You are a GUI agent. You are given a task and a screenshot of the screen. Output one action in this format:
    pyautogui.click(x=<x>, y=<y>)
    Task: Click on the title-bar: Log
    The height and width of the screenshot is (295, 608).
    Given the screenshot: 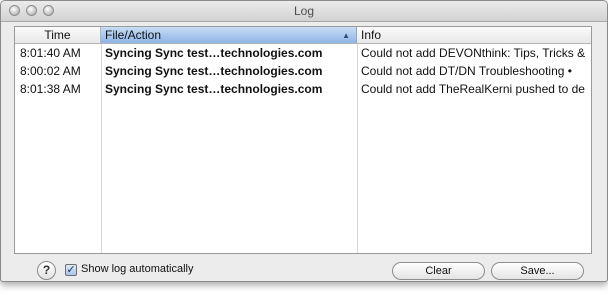 What is the action you would take?
    pyautogui.click(x=304, y=11)
    